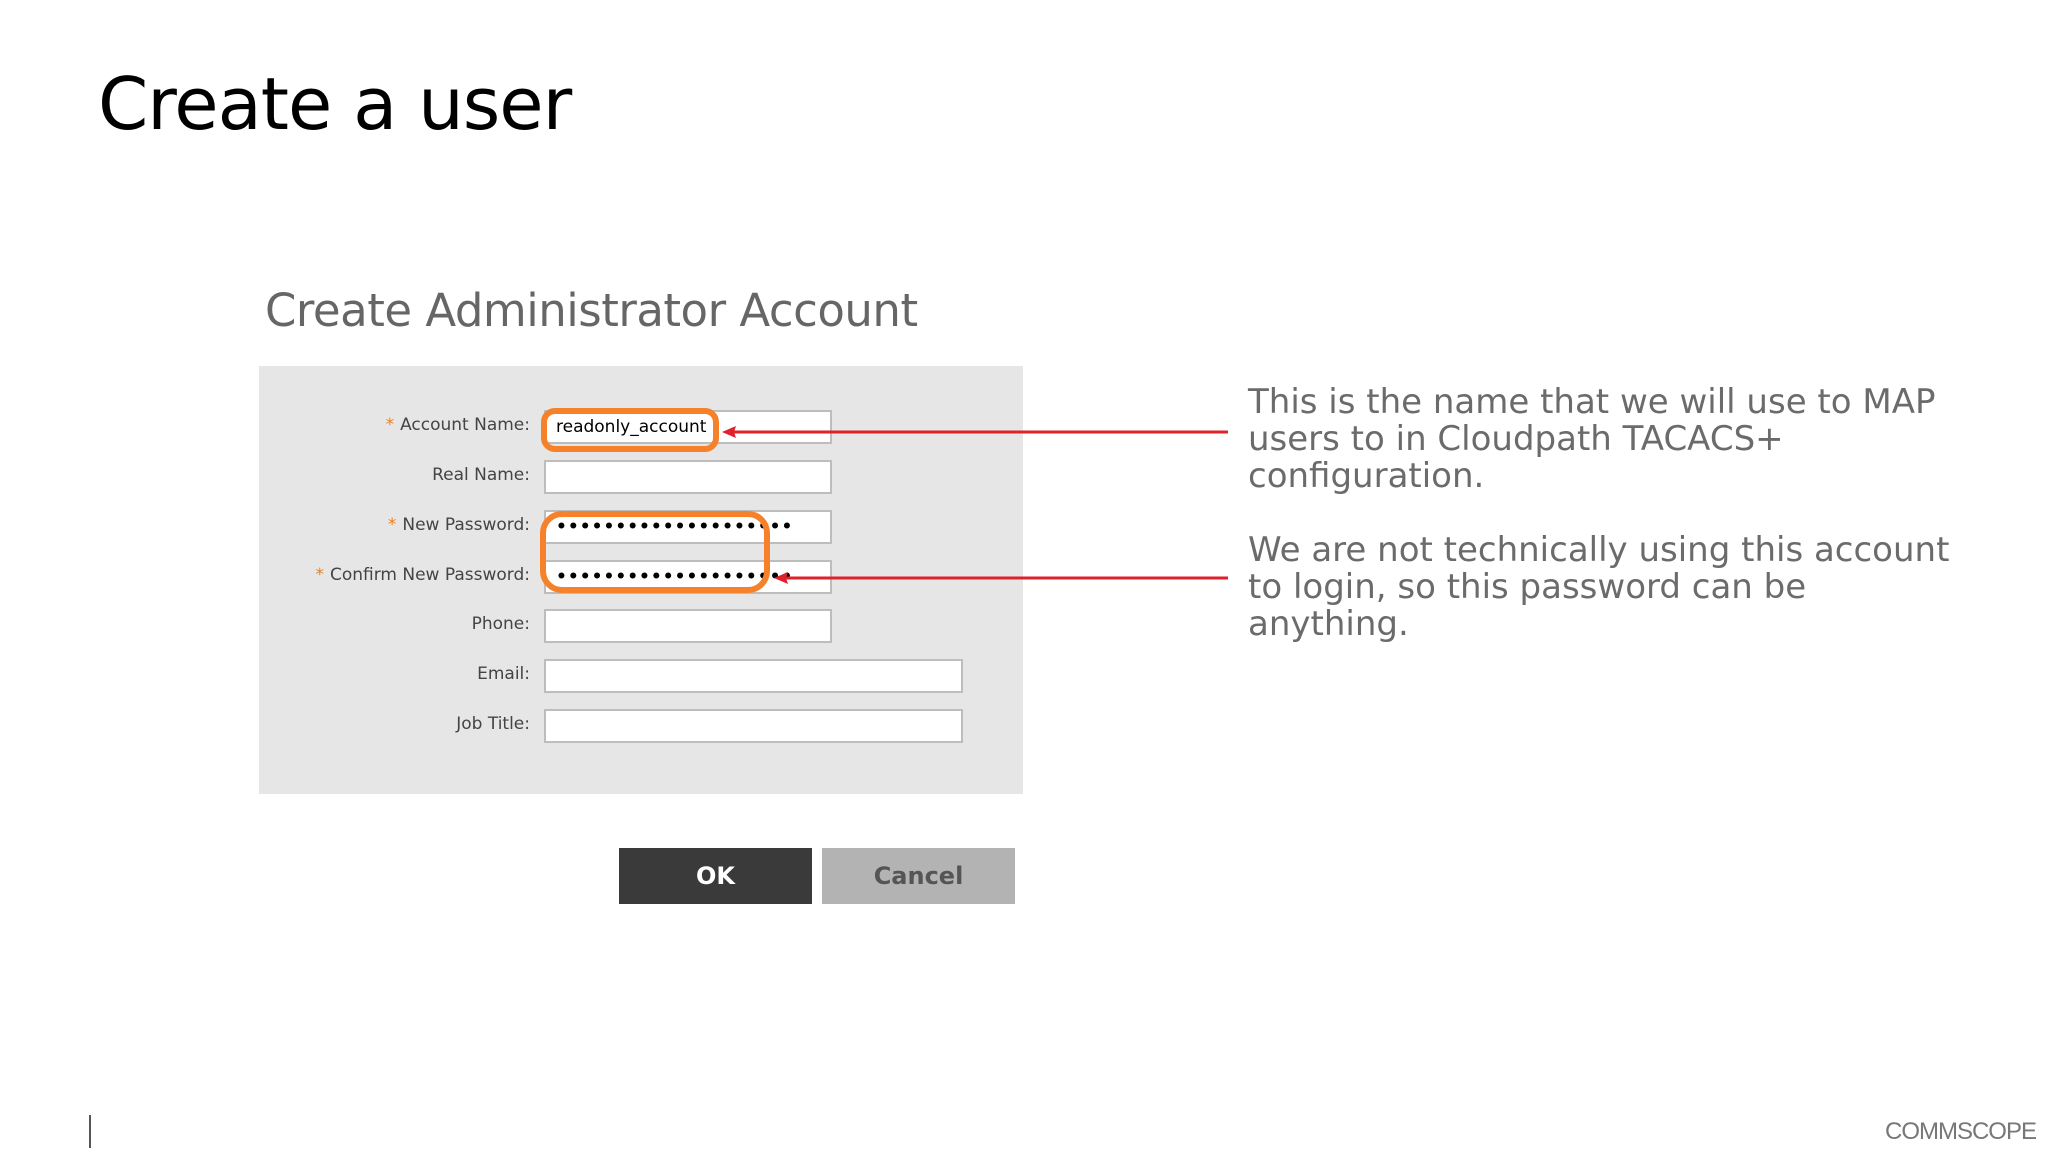  Describe the element at coordinates (1960, 1131) in the screenshot. I see `commscope-logo: COMMSCOPE` at that location.